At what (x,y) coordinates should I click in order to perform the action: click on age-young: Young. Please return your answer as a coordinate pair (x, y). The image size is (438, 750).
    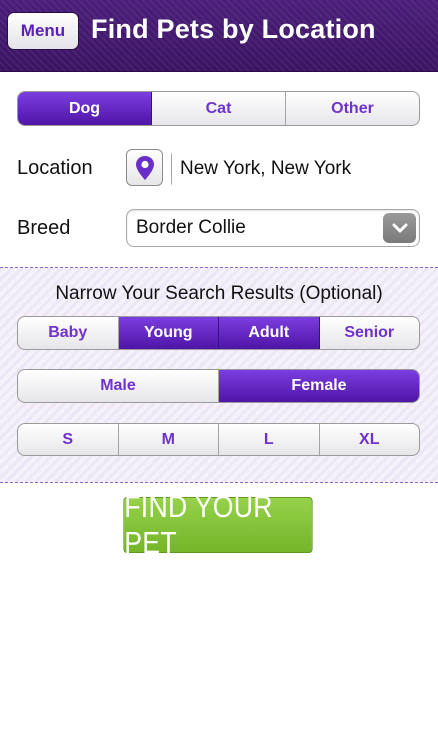
    Looking at the image, I should click on (168, 333).